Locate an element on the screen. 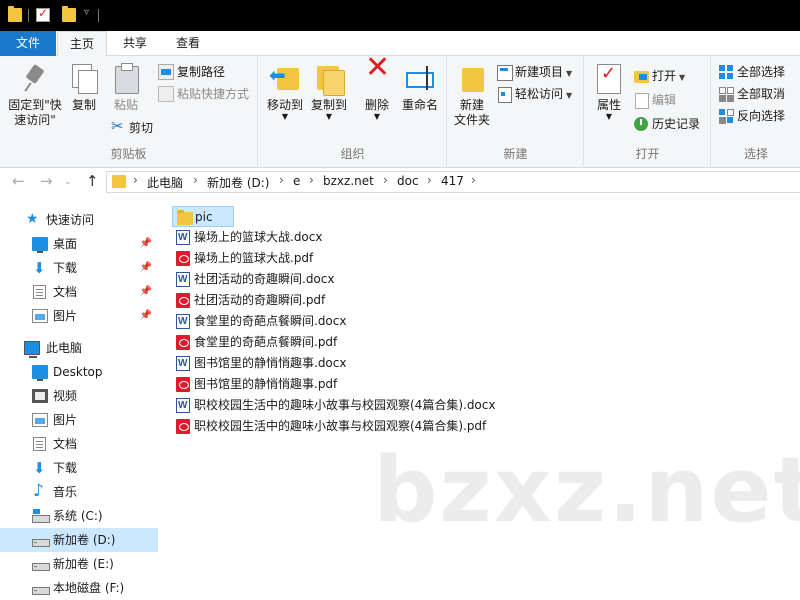 This screenshot has width=800, height=600. copy-to-button: 复制到 ▼ is located at coordinates (329, 91).